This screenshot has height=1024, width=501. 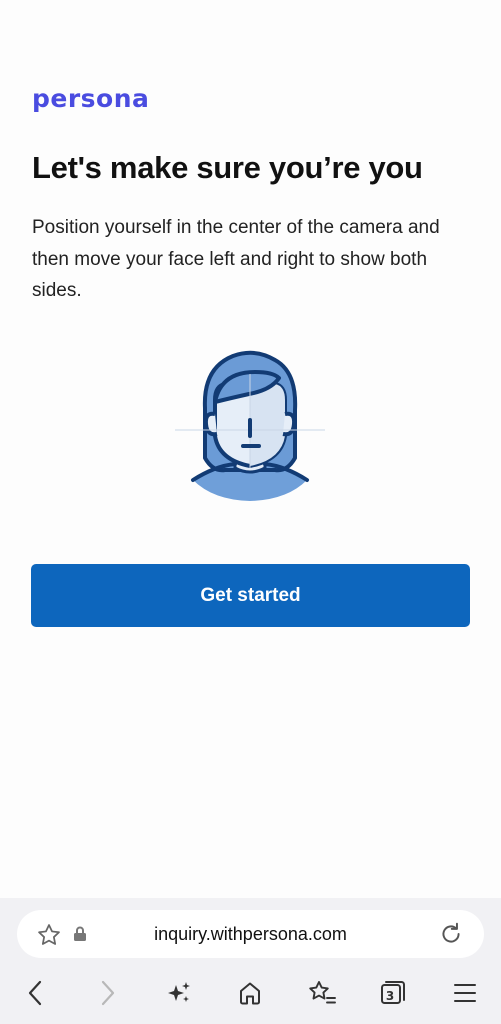 I want to click on persona-logo: persona, so click(x=91, y=98).